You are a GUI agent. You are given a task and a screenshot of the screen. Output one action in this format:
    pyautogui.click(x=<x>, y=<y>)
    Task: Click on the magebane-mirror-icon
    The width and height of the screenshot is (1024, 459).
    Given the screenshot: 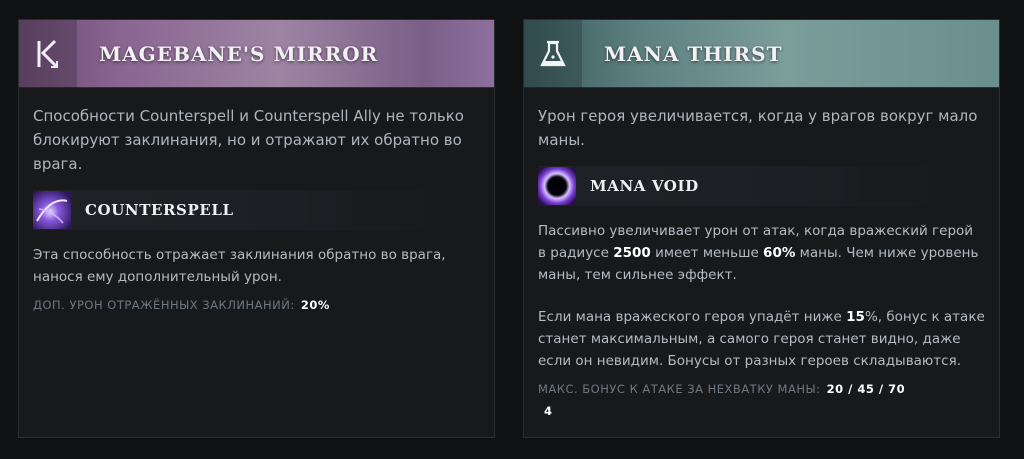 What is the action you would take?
    pyautogui.click(x=48, y=53)
    